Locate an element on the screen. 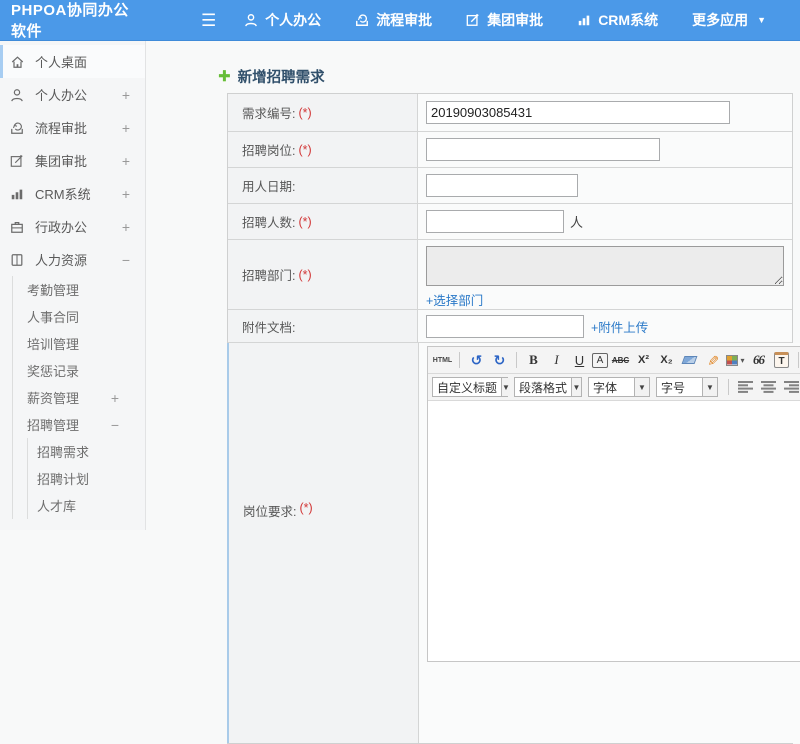 This screenshot has height=744, width=800. nav-label: 流程审批 is located at coordinates (404, 20).